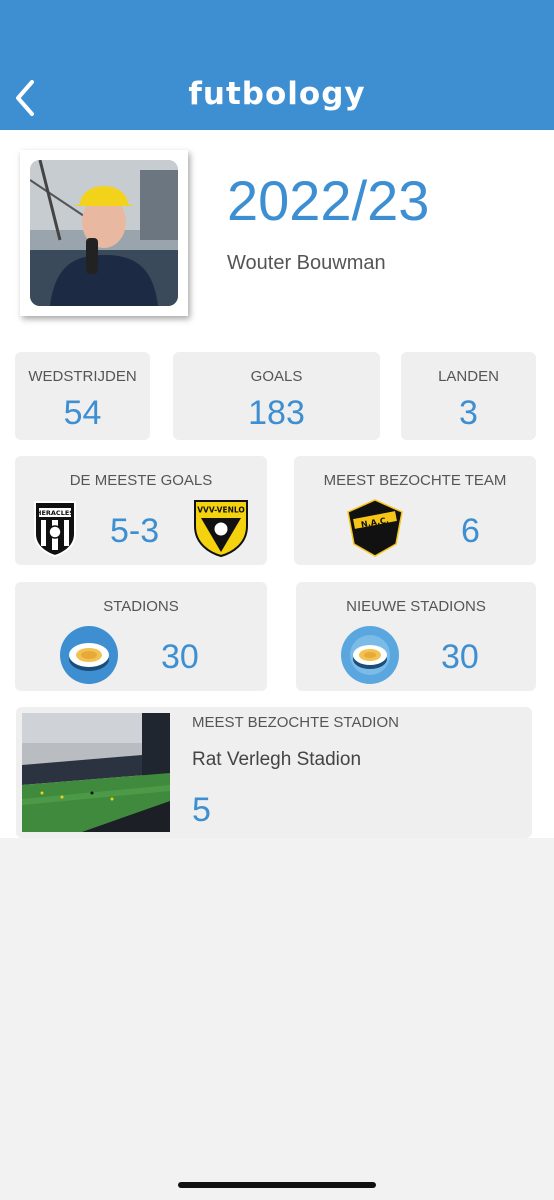  I want to click on new-stadiums-card: NIEUWE STADIONS 30, so click(416, 636).